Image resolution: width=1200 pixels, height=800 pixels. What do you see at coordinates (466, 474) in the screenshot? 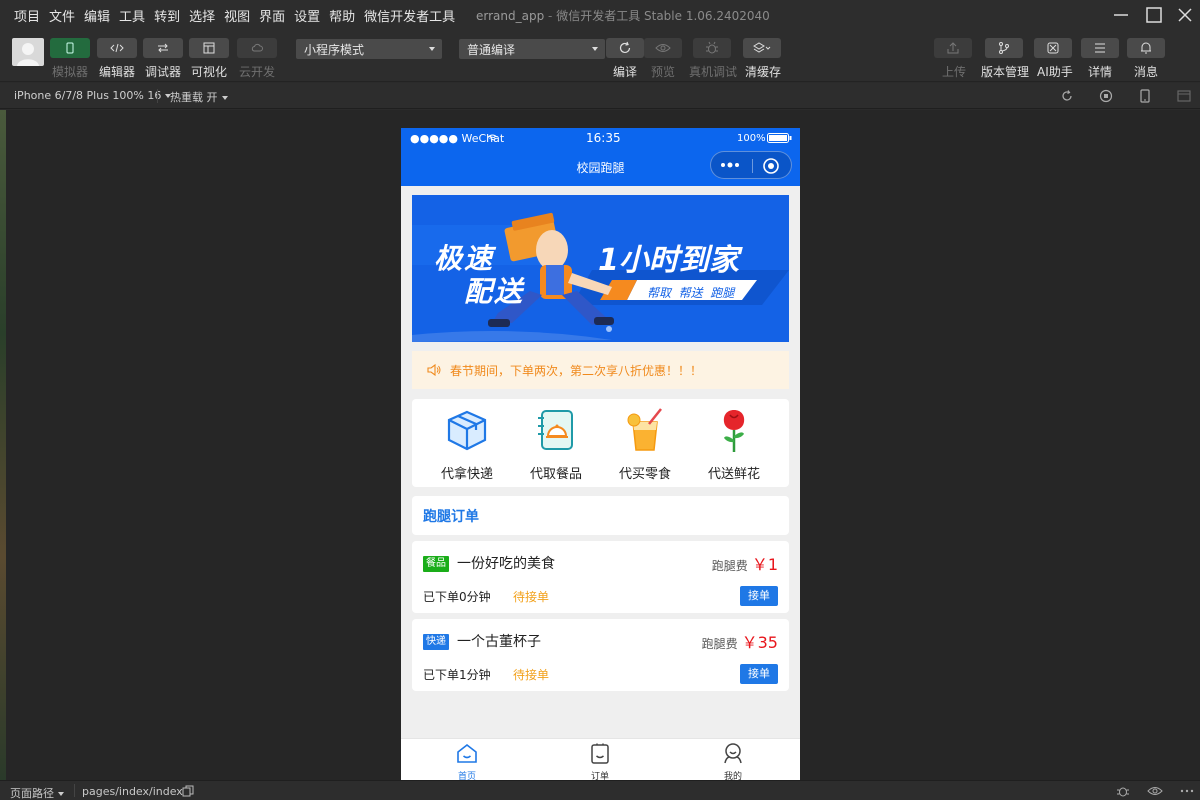
I see `service-express-label: 代拿快递` at bounding box center [466, 474].